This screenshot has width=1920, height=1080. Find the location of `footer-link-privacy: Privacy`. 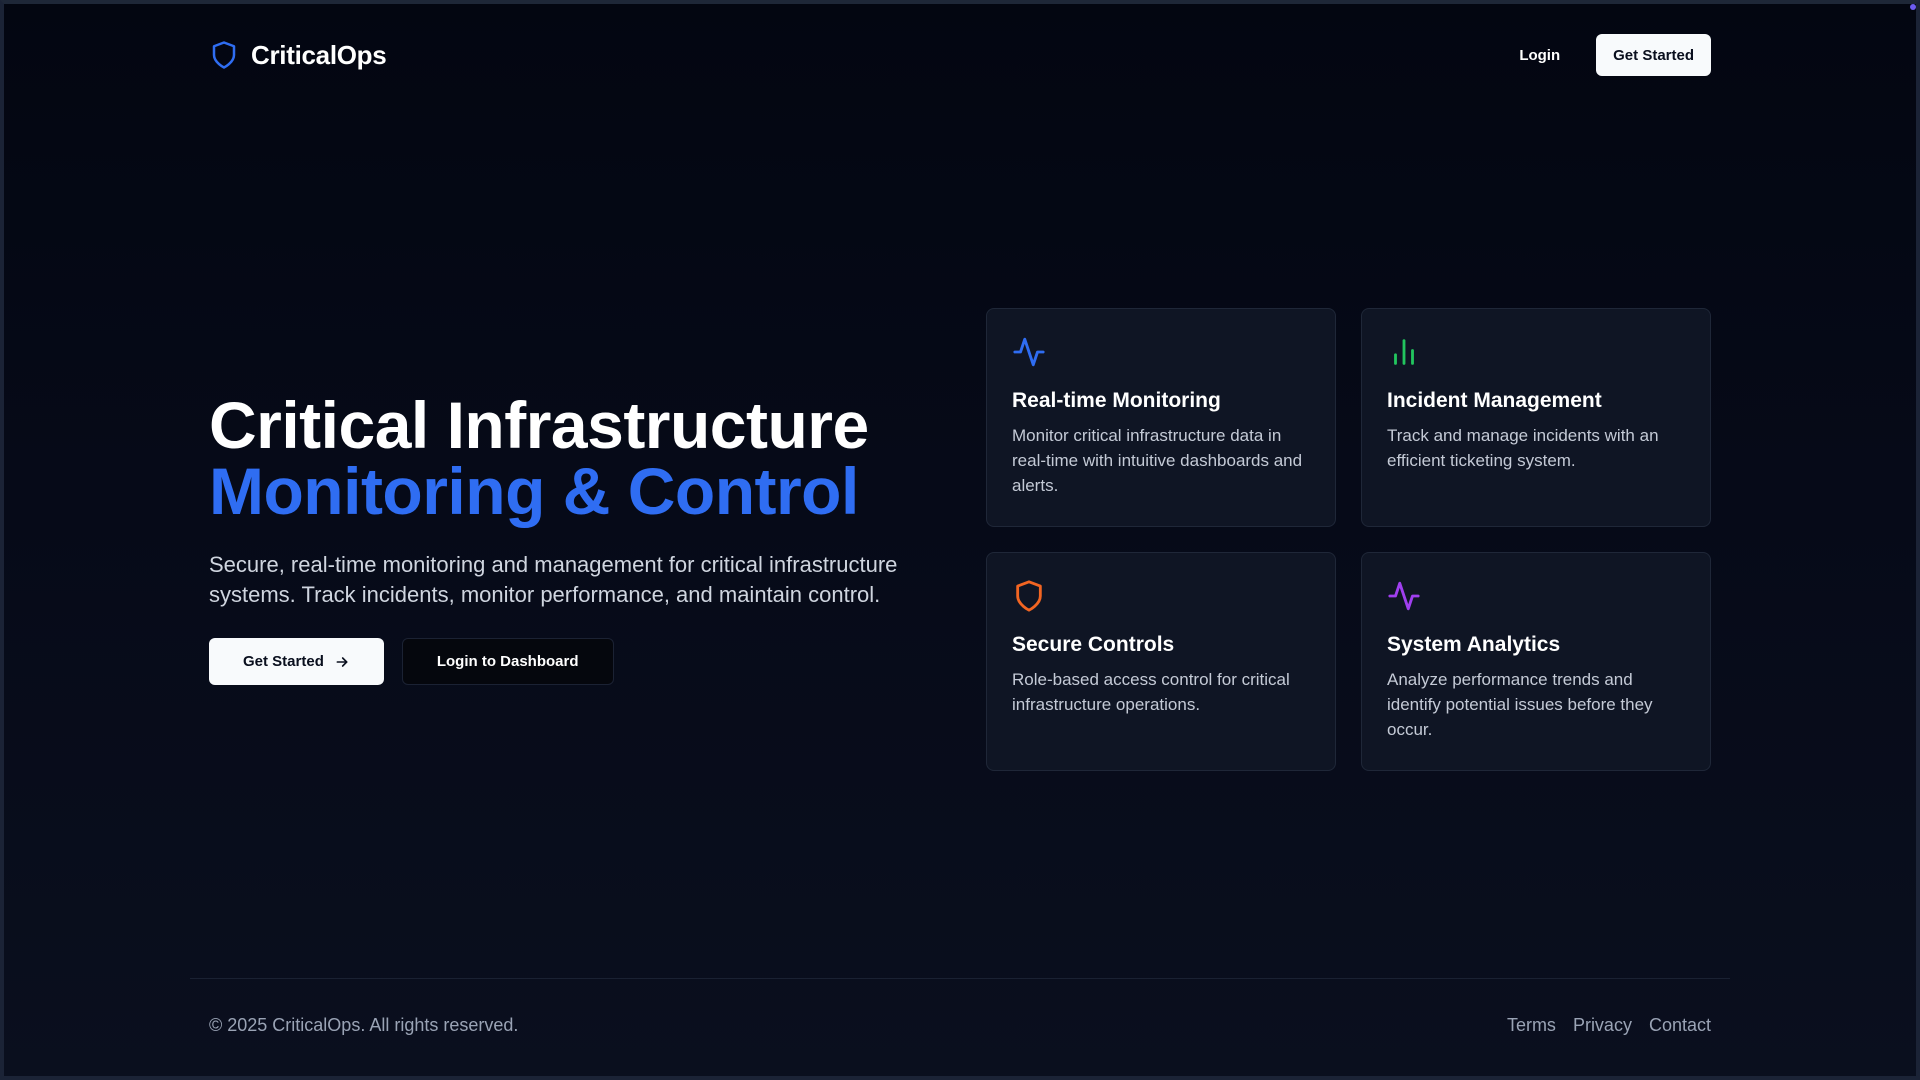

footer-link-privacy: Privacy is located at coordinates (1602, 1025).